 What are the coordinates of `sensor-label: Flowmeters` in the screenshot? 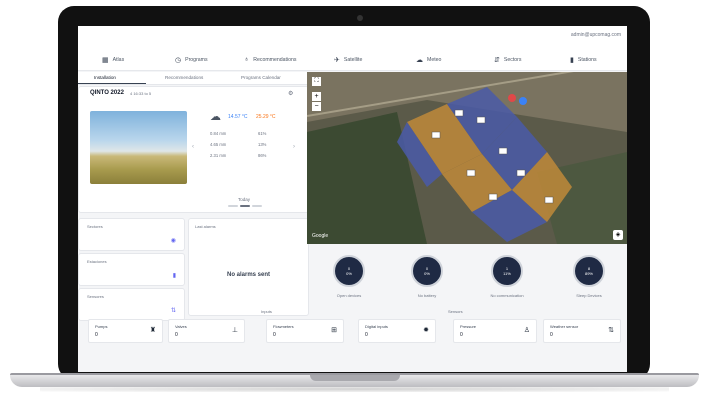 It's located at (283, 326).